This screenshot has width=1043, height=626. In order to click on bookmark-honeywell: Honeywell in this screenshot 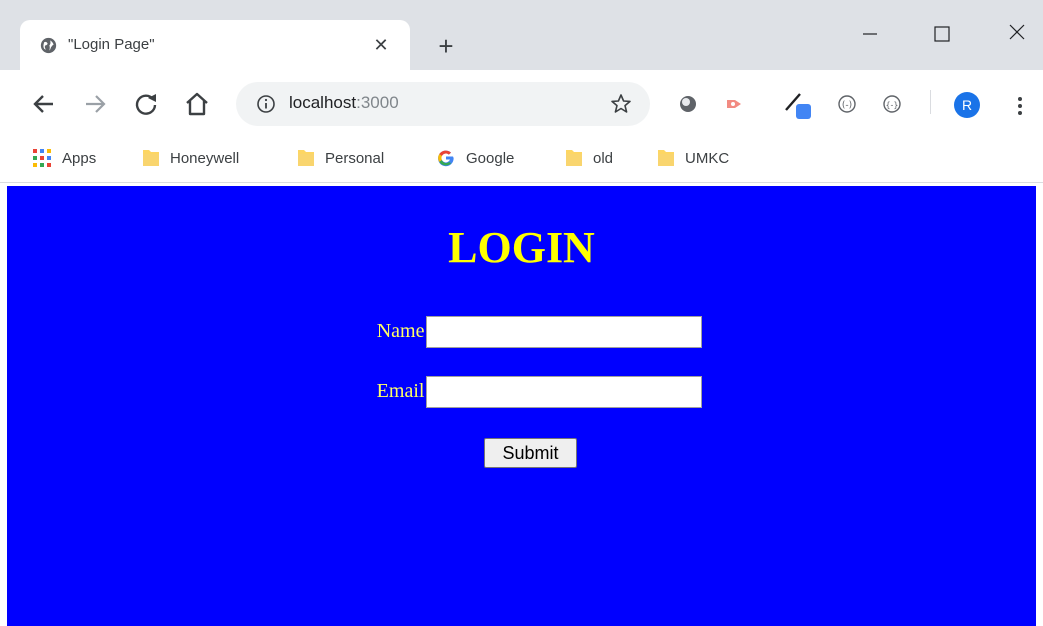, I will do `click(190, 158)`.